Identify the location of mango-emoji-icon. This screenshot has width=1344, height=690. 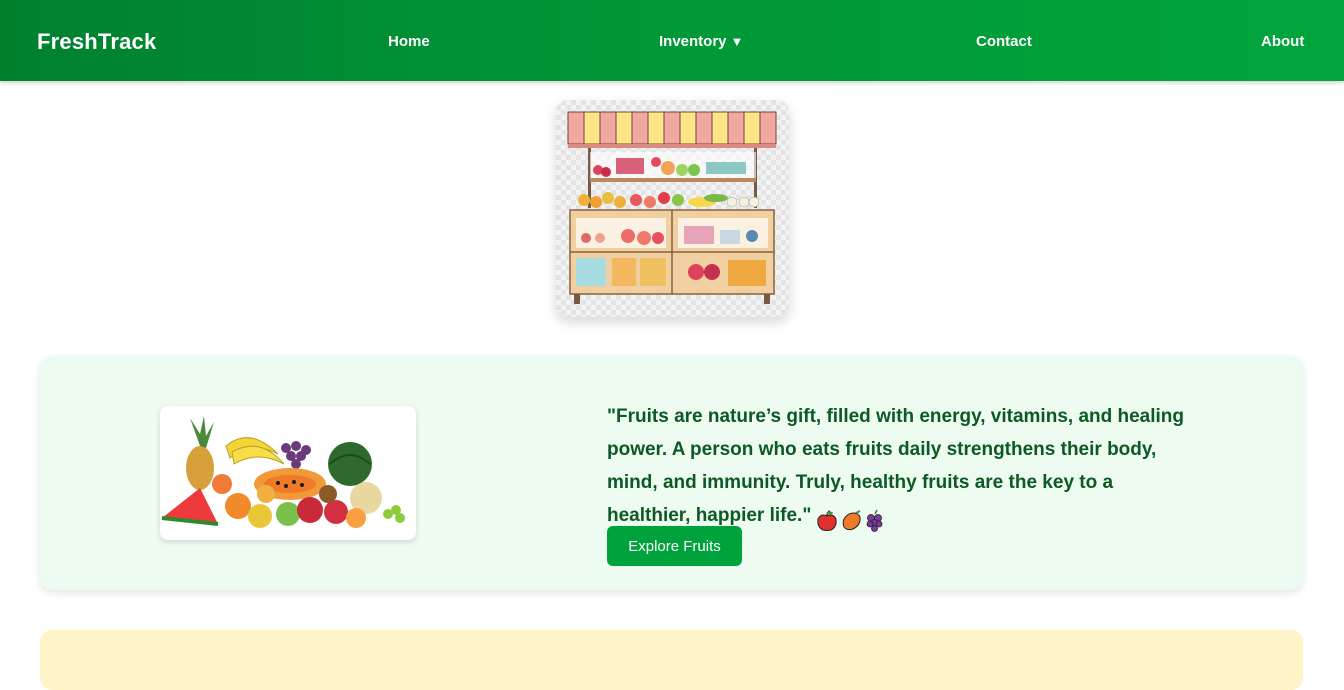
(852, 520).